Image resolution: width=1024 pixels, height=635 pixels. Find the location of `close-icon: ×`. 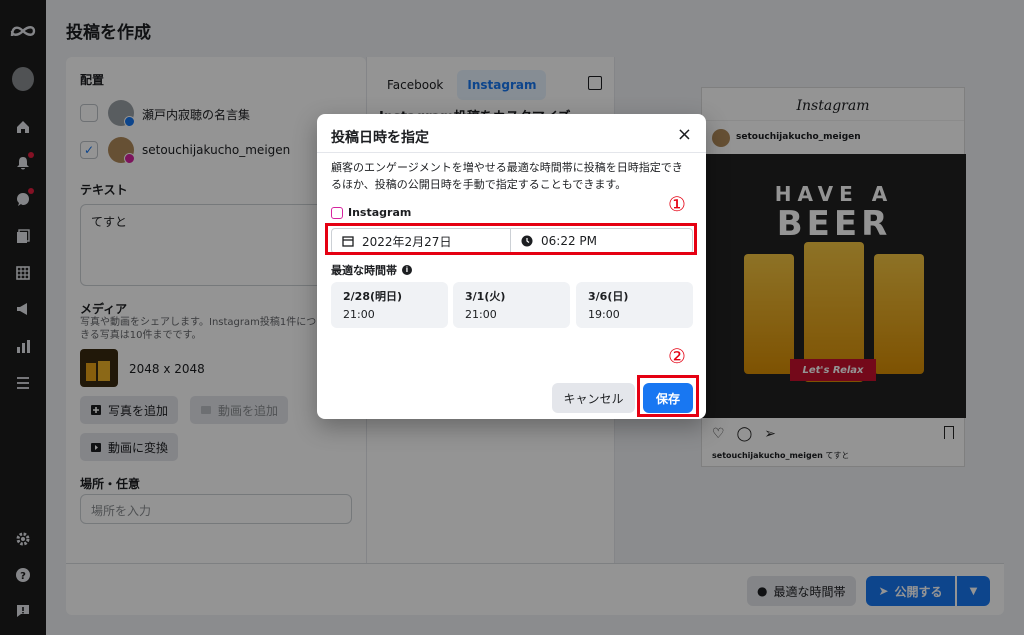

close-icon: × is located at coordinates (684, 134).